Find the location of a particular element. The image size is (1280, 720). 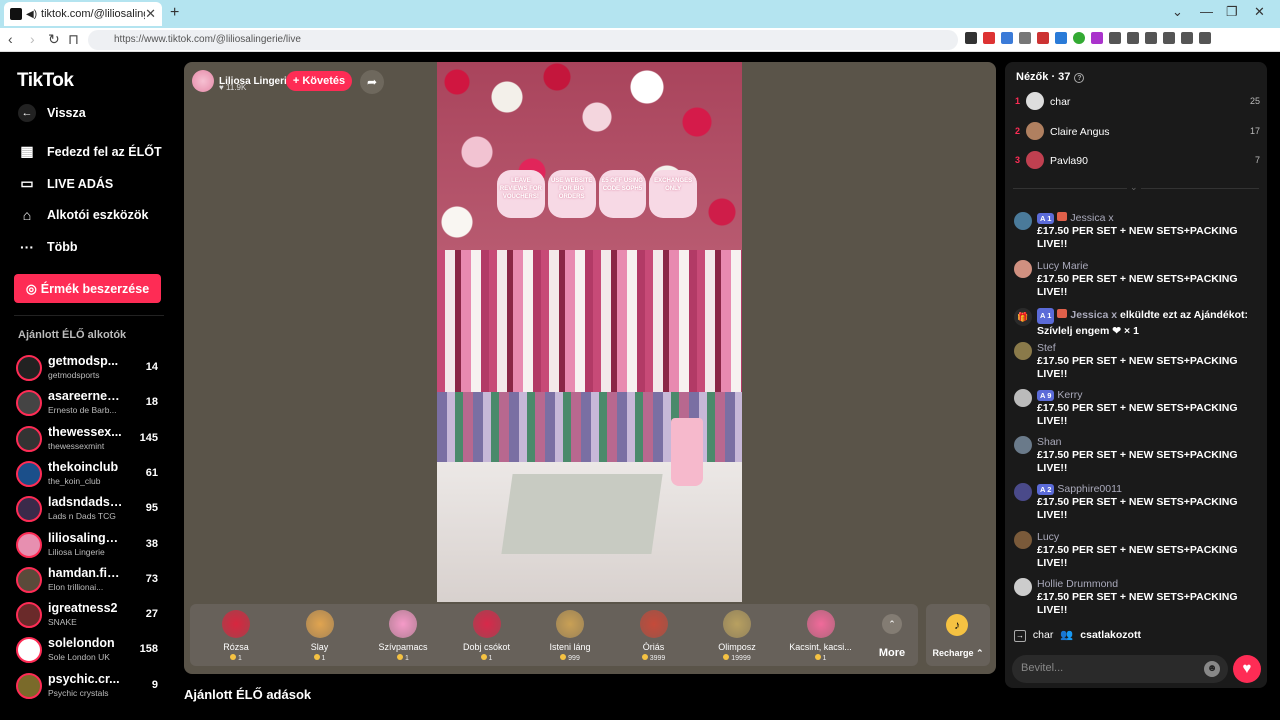

viewer-name: Pavla90 is located at coordinates (1069, 161).